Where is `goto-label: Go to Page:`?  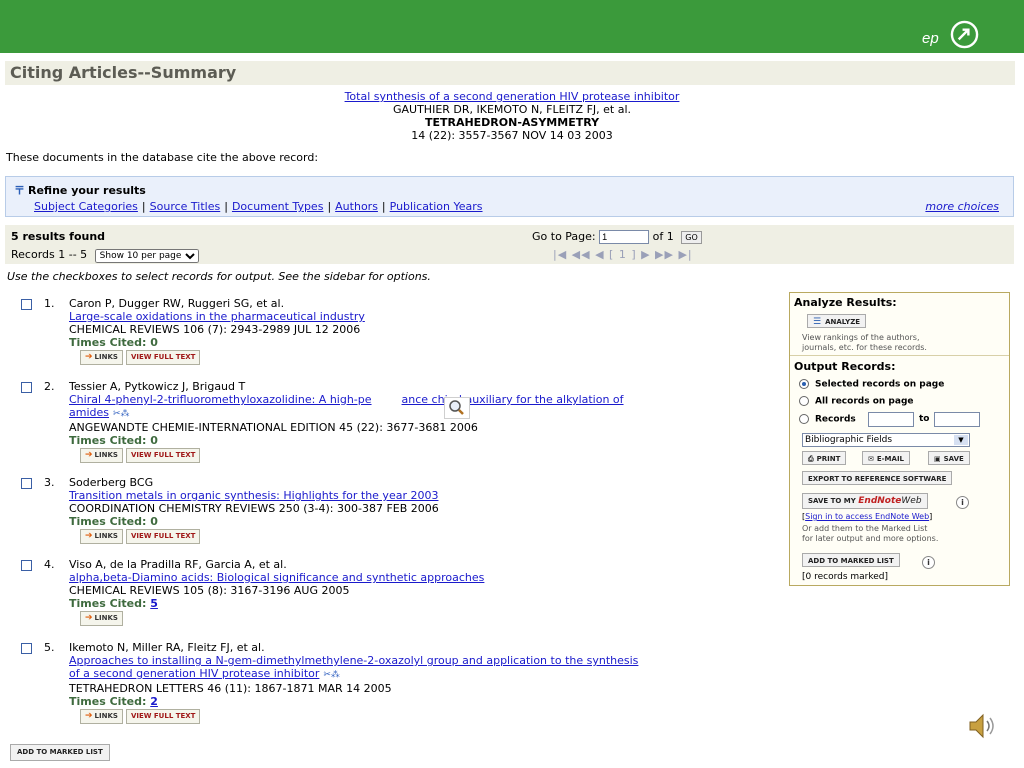
goto-label: Go to Page: is located at coordinates (564, 236).